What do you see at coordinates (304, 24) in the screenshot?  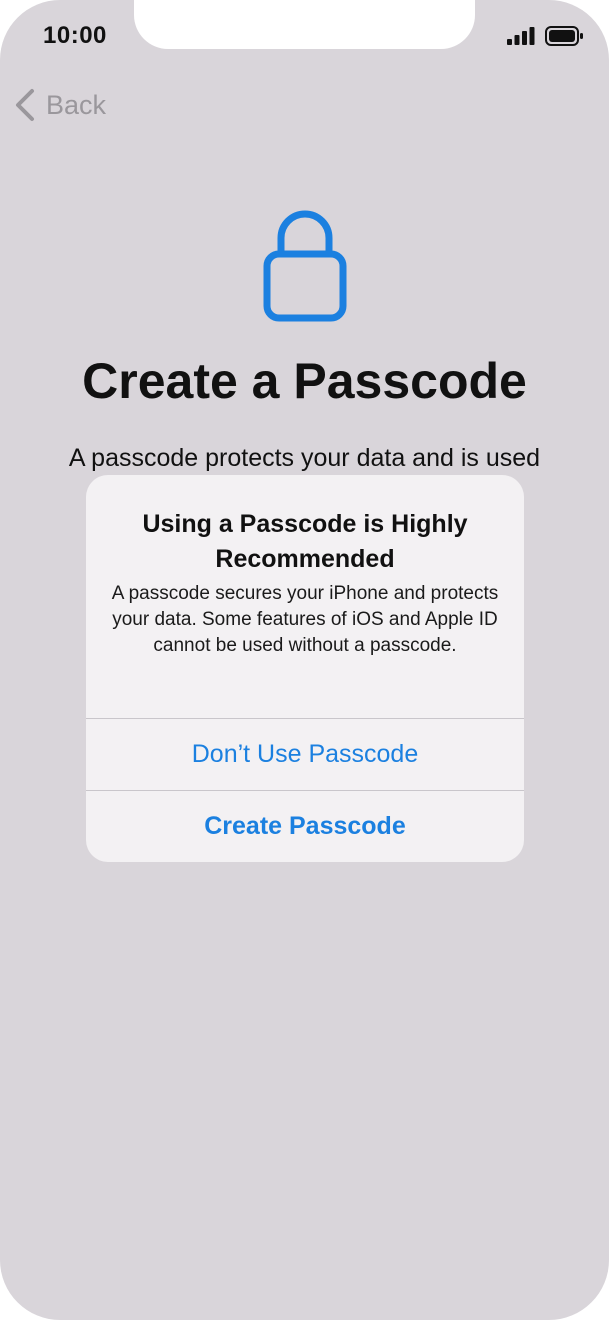 I see `notch` at bounding box center [304, 24].